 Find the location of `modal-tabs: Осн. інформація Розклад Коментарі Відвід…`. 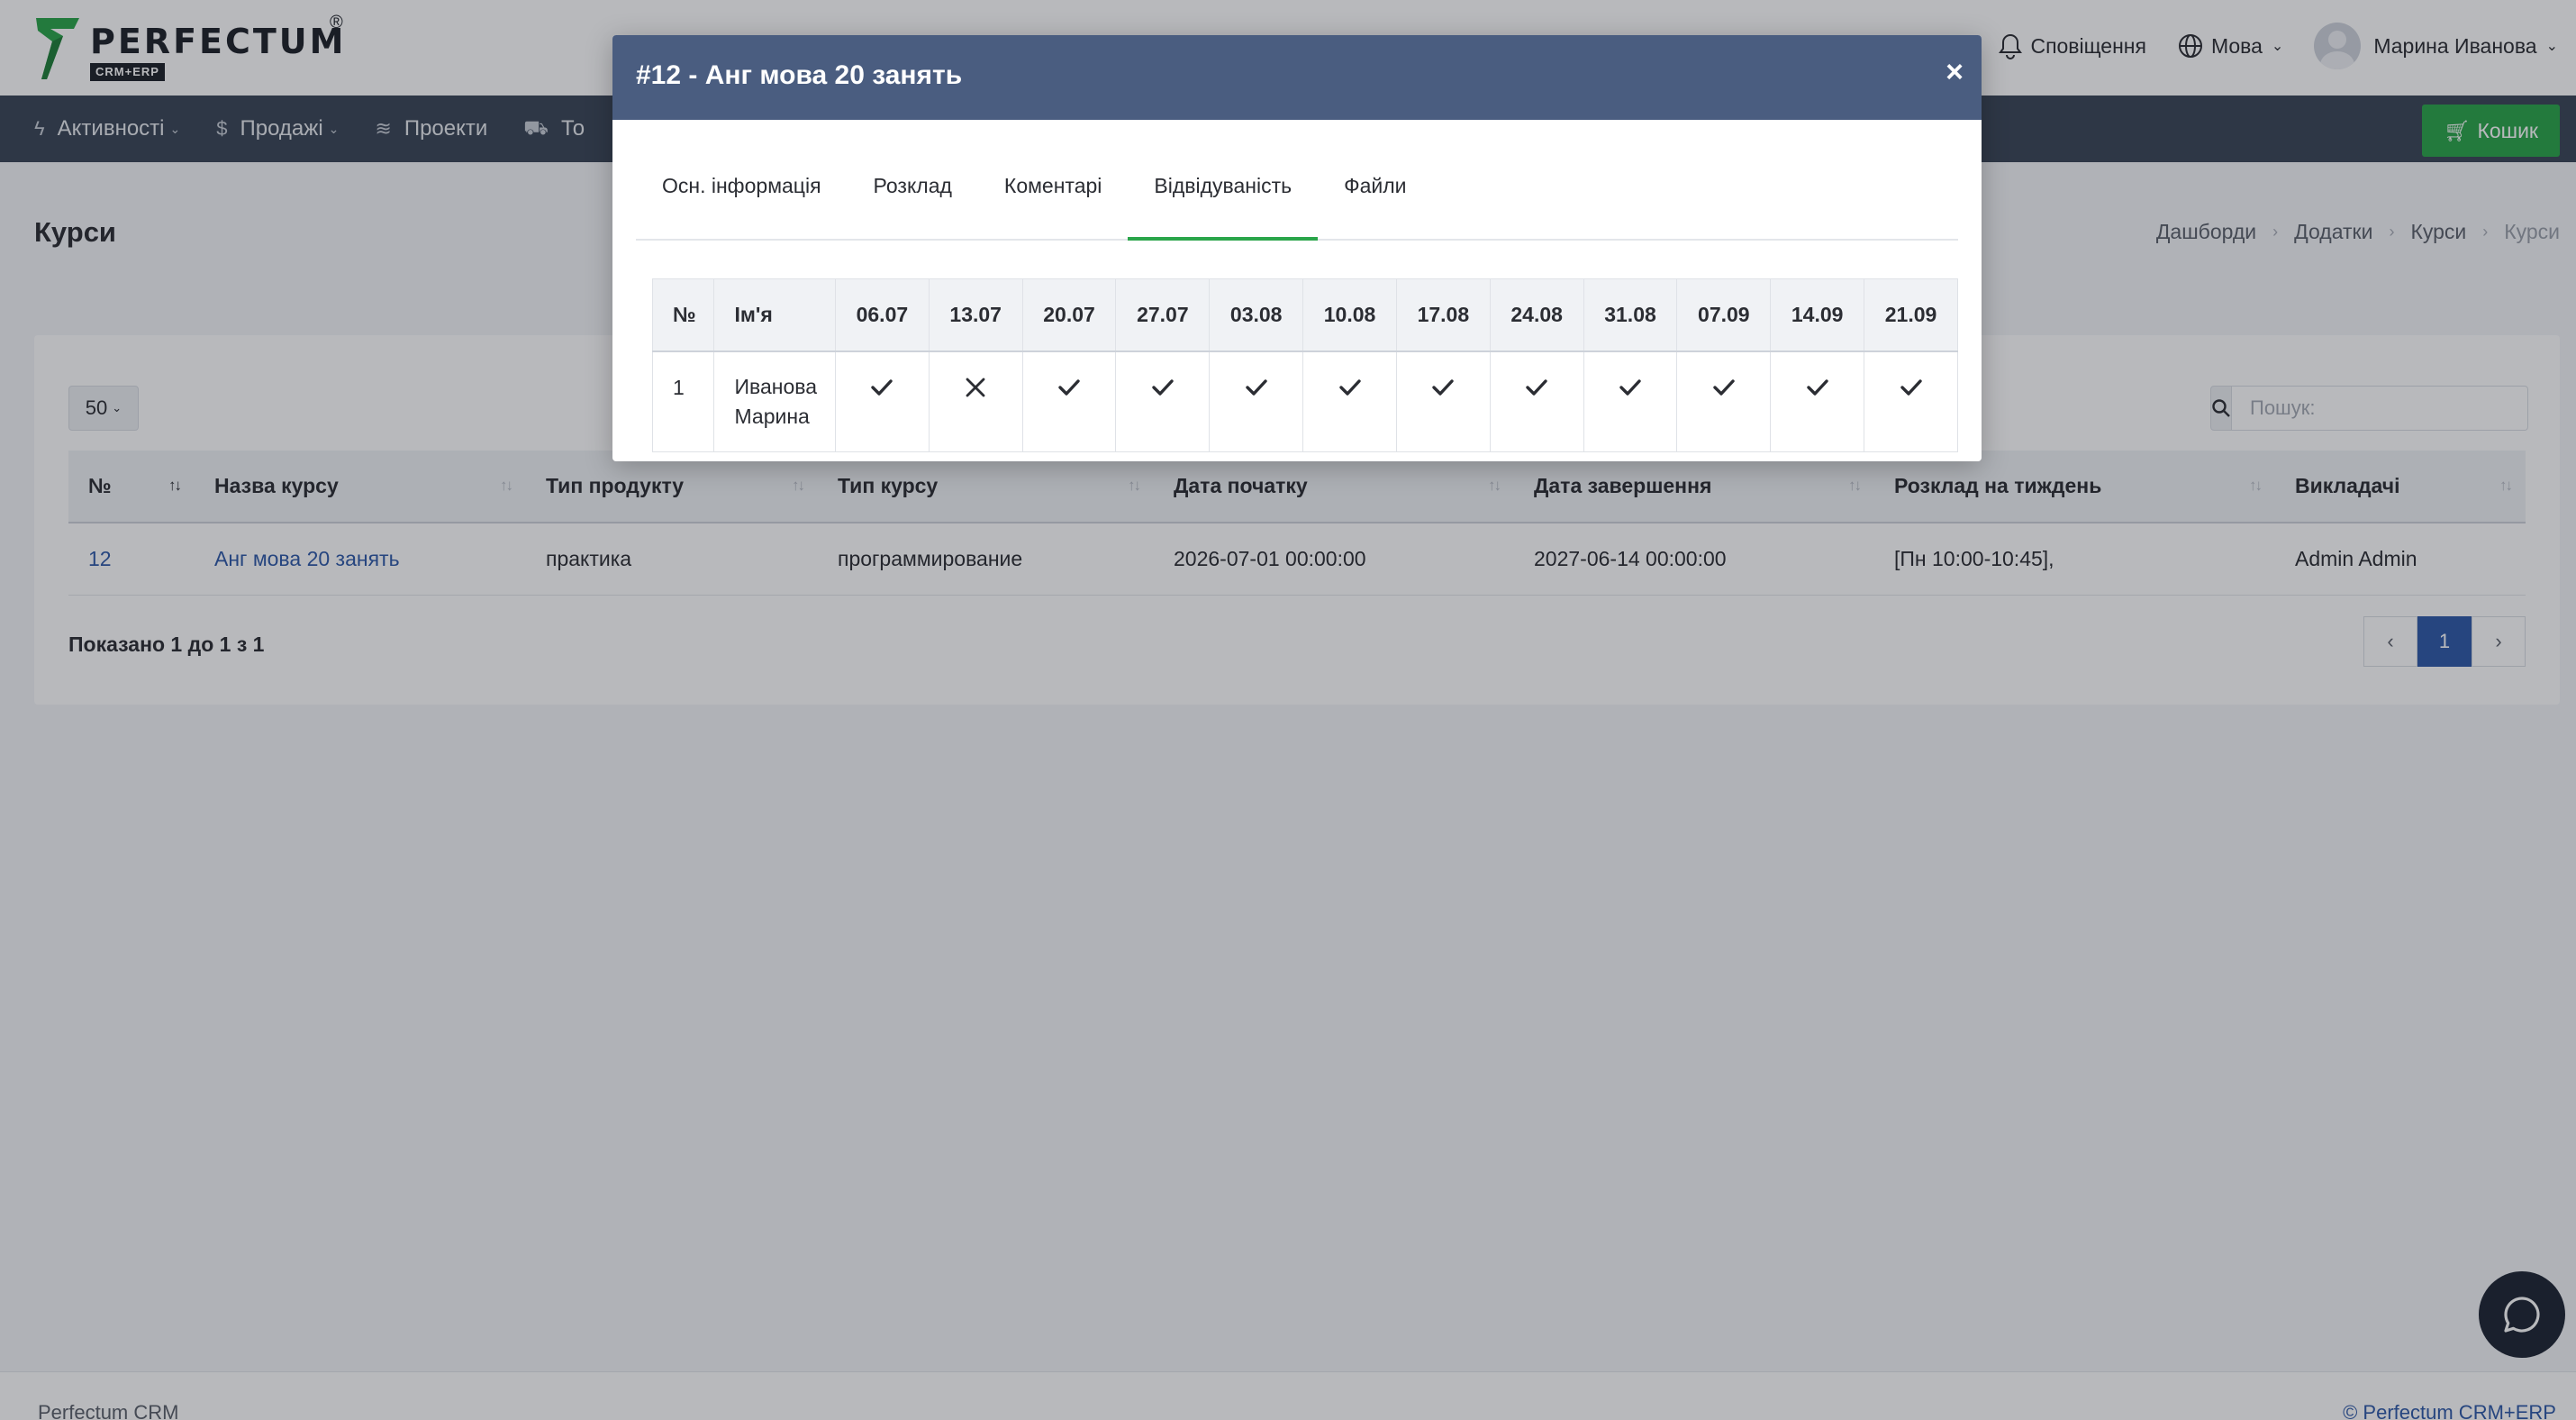

modal-tabs: Осн. інформація Розклад Коментарі Відвід… is located at coordinates (1297, 192).